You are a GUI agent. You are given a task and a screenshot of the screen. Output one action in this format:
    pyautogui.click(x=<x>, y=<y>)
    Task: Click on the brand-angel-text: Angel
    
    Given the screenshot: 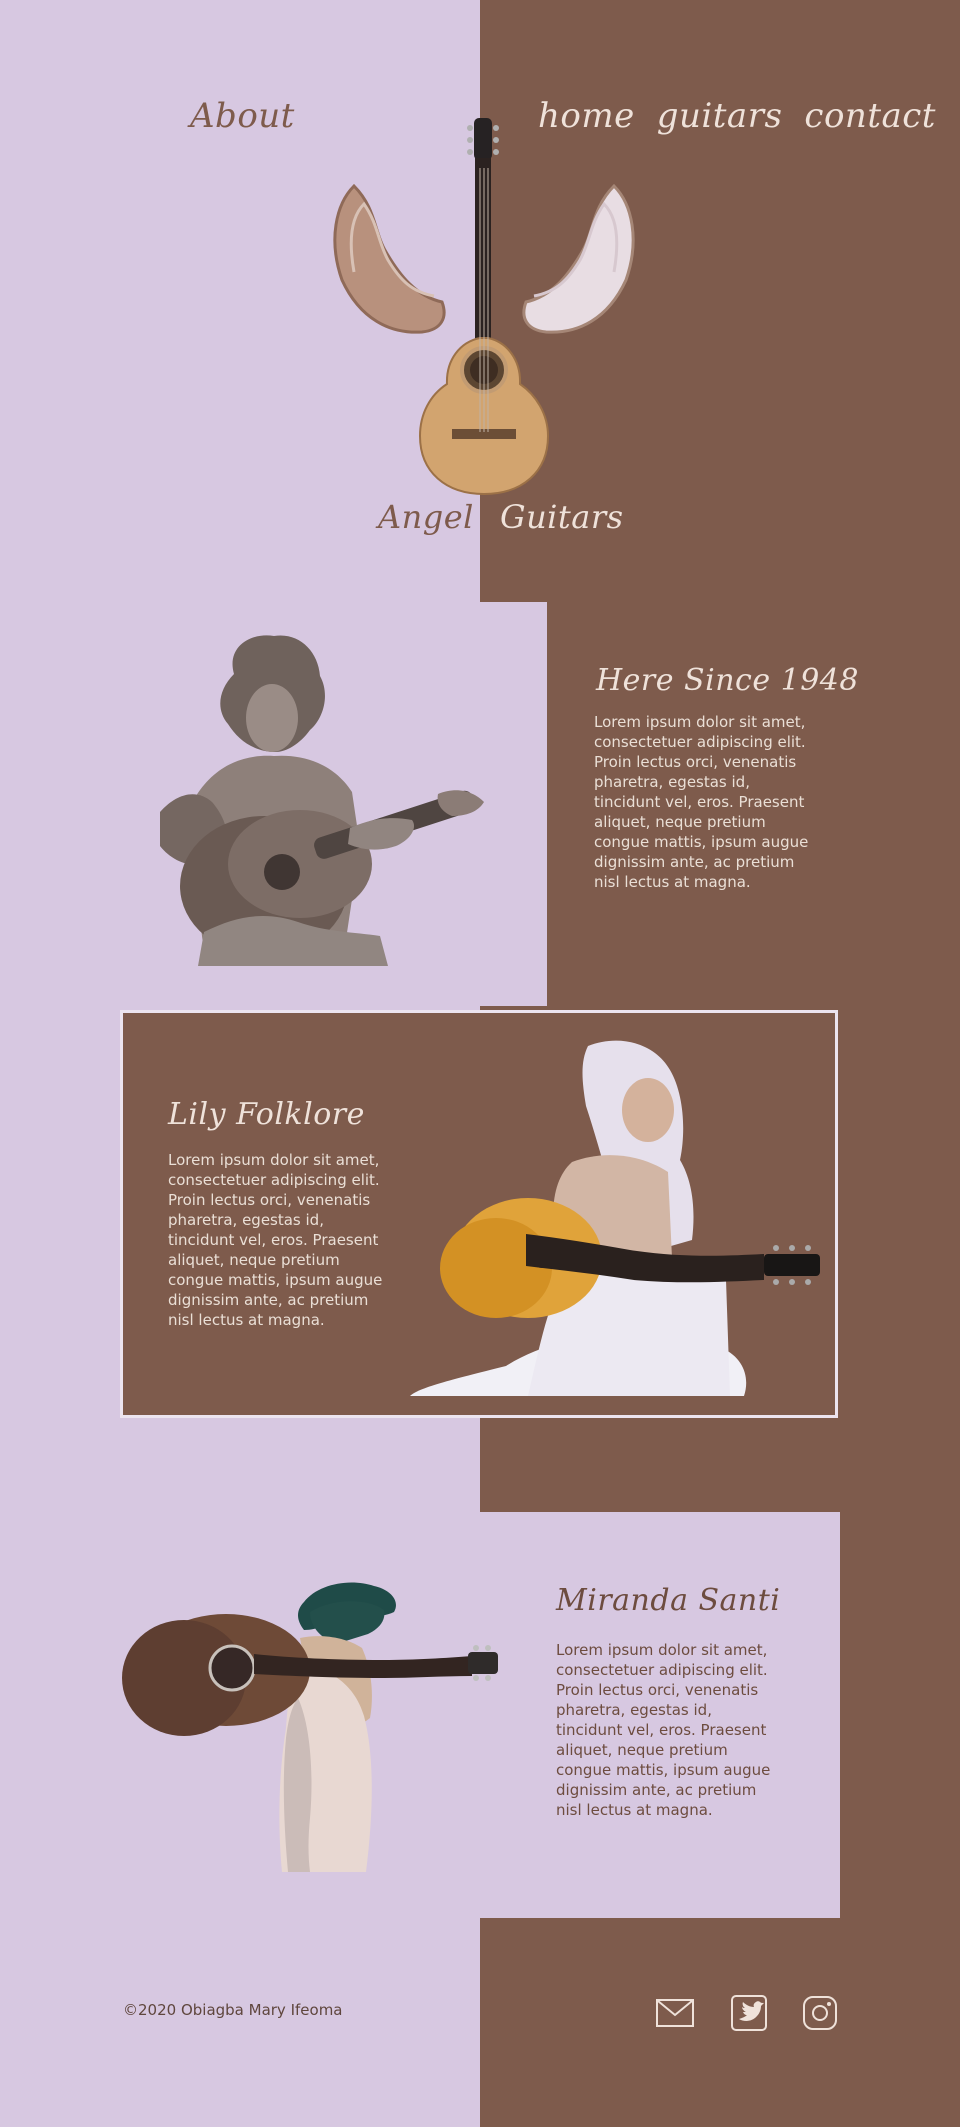 What is the action you would take?
    pyautogui.click(x=426, y=517)
    